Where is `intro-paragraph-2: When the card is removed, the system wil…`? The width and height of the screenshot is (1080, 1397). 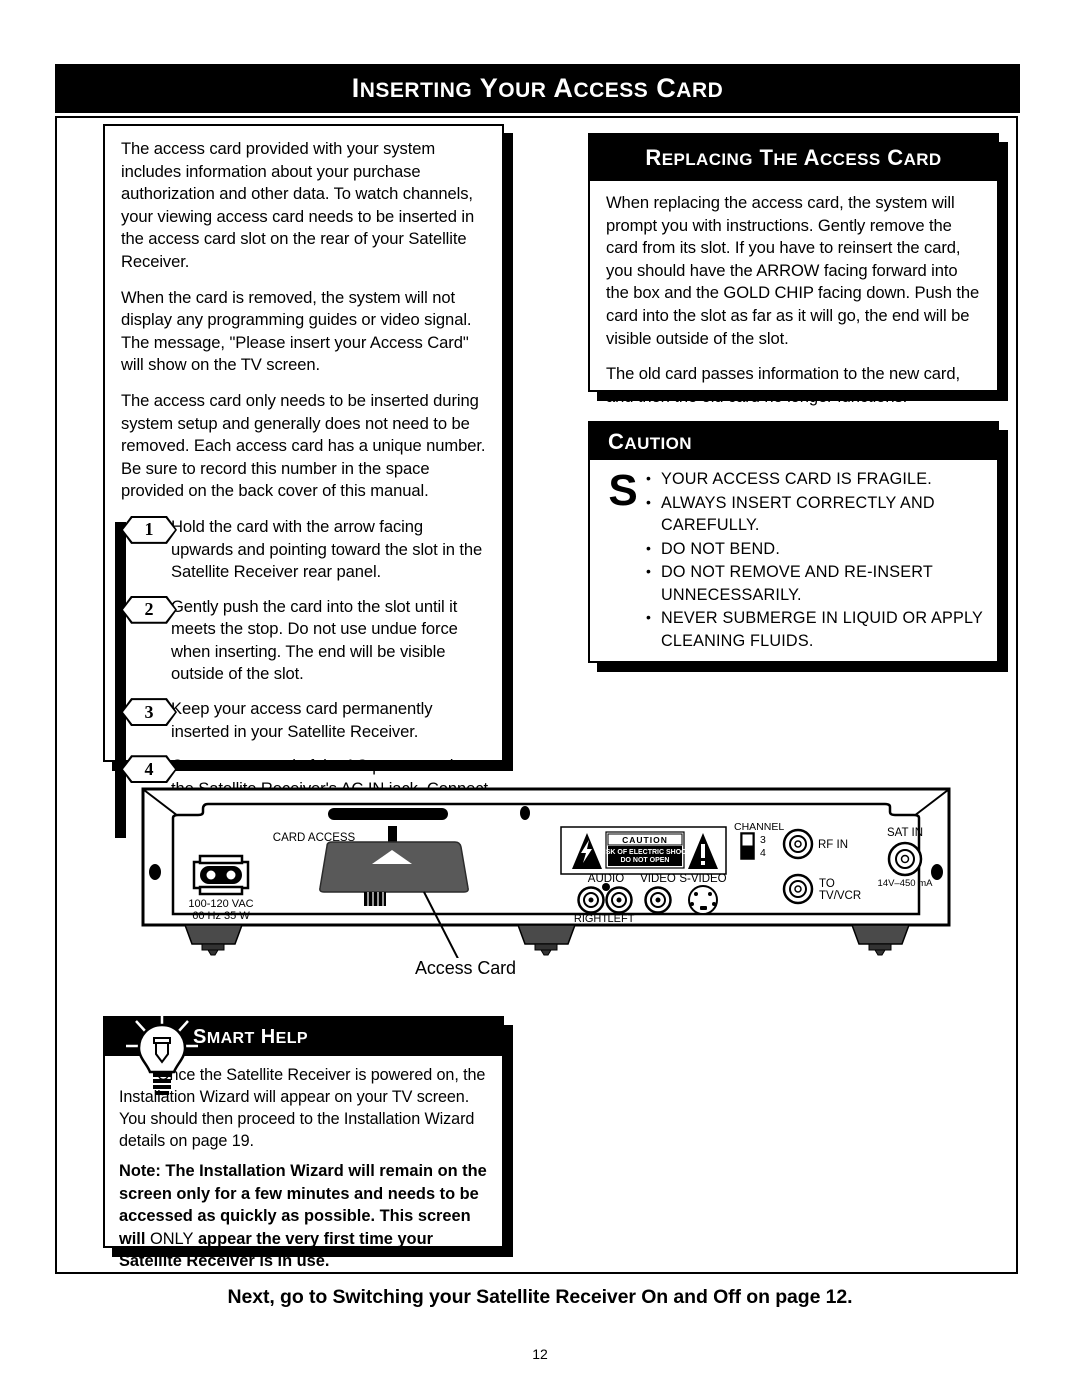
intro-paragraph-2: When the card is removed, the system wil… is located at coordinates (296, 331).